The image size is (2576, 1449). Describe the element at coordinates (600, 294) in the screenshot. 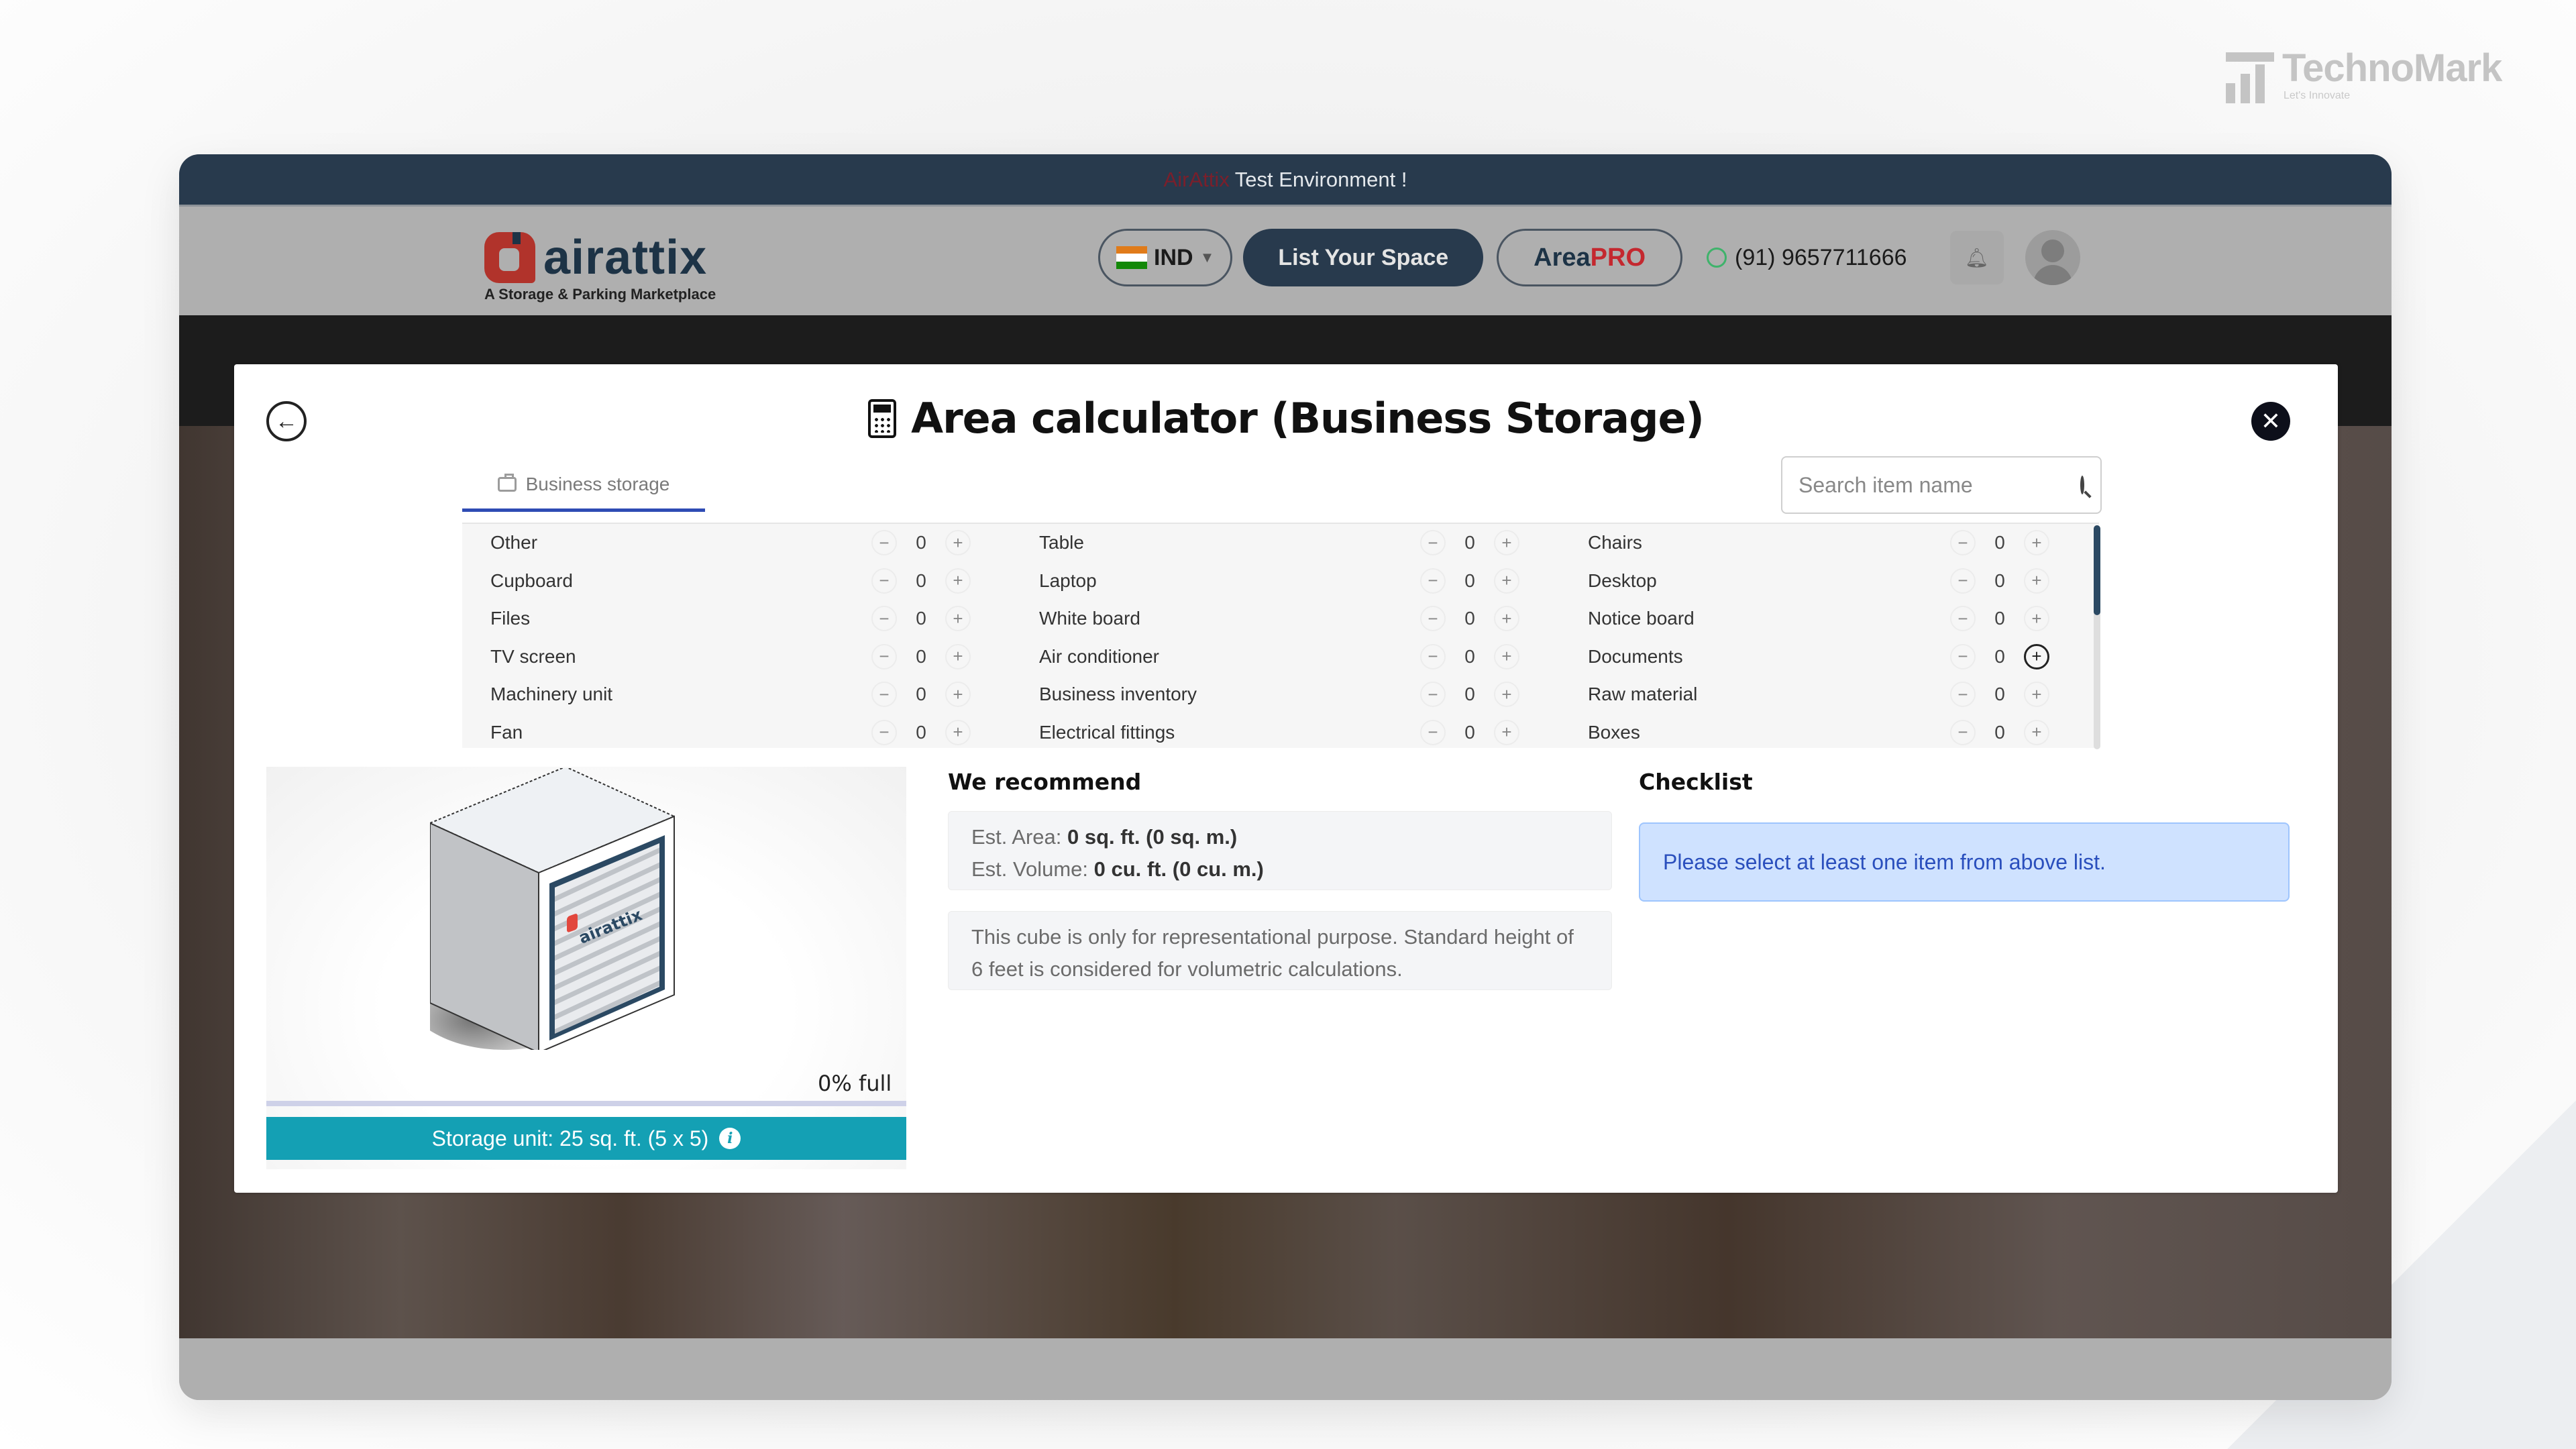

I see `logo-tagline: A Storage & Parking Marketplace` at that location.